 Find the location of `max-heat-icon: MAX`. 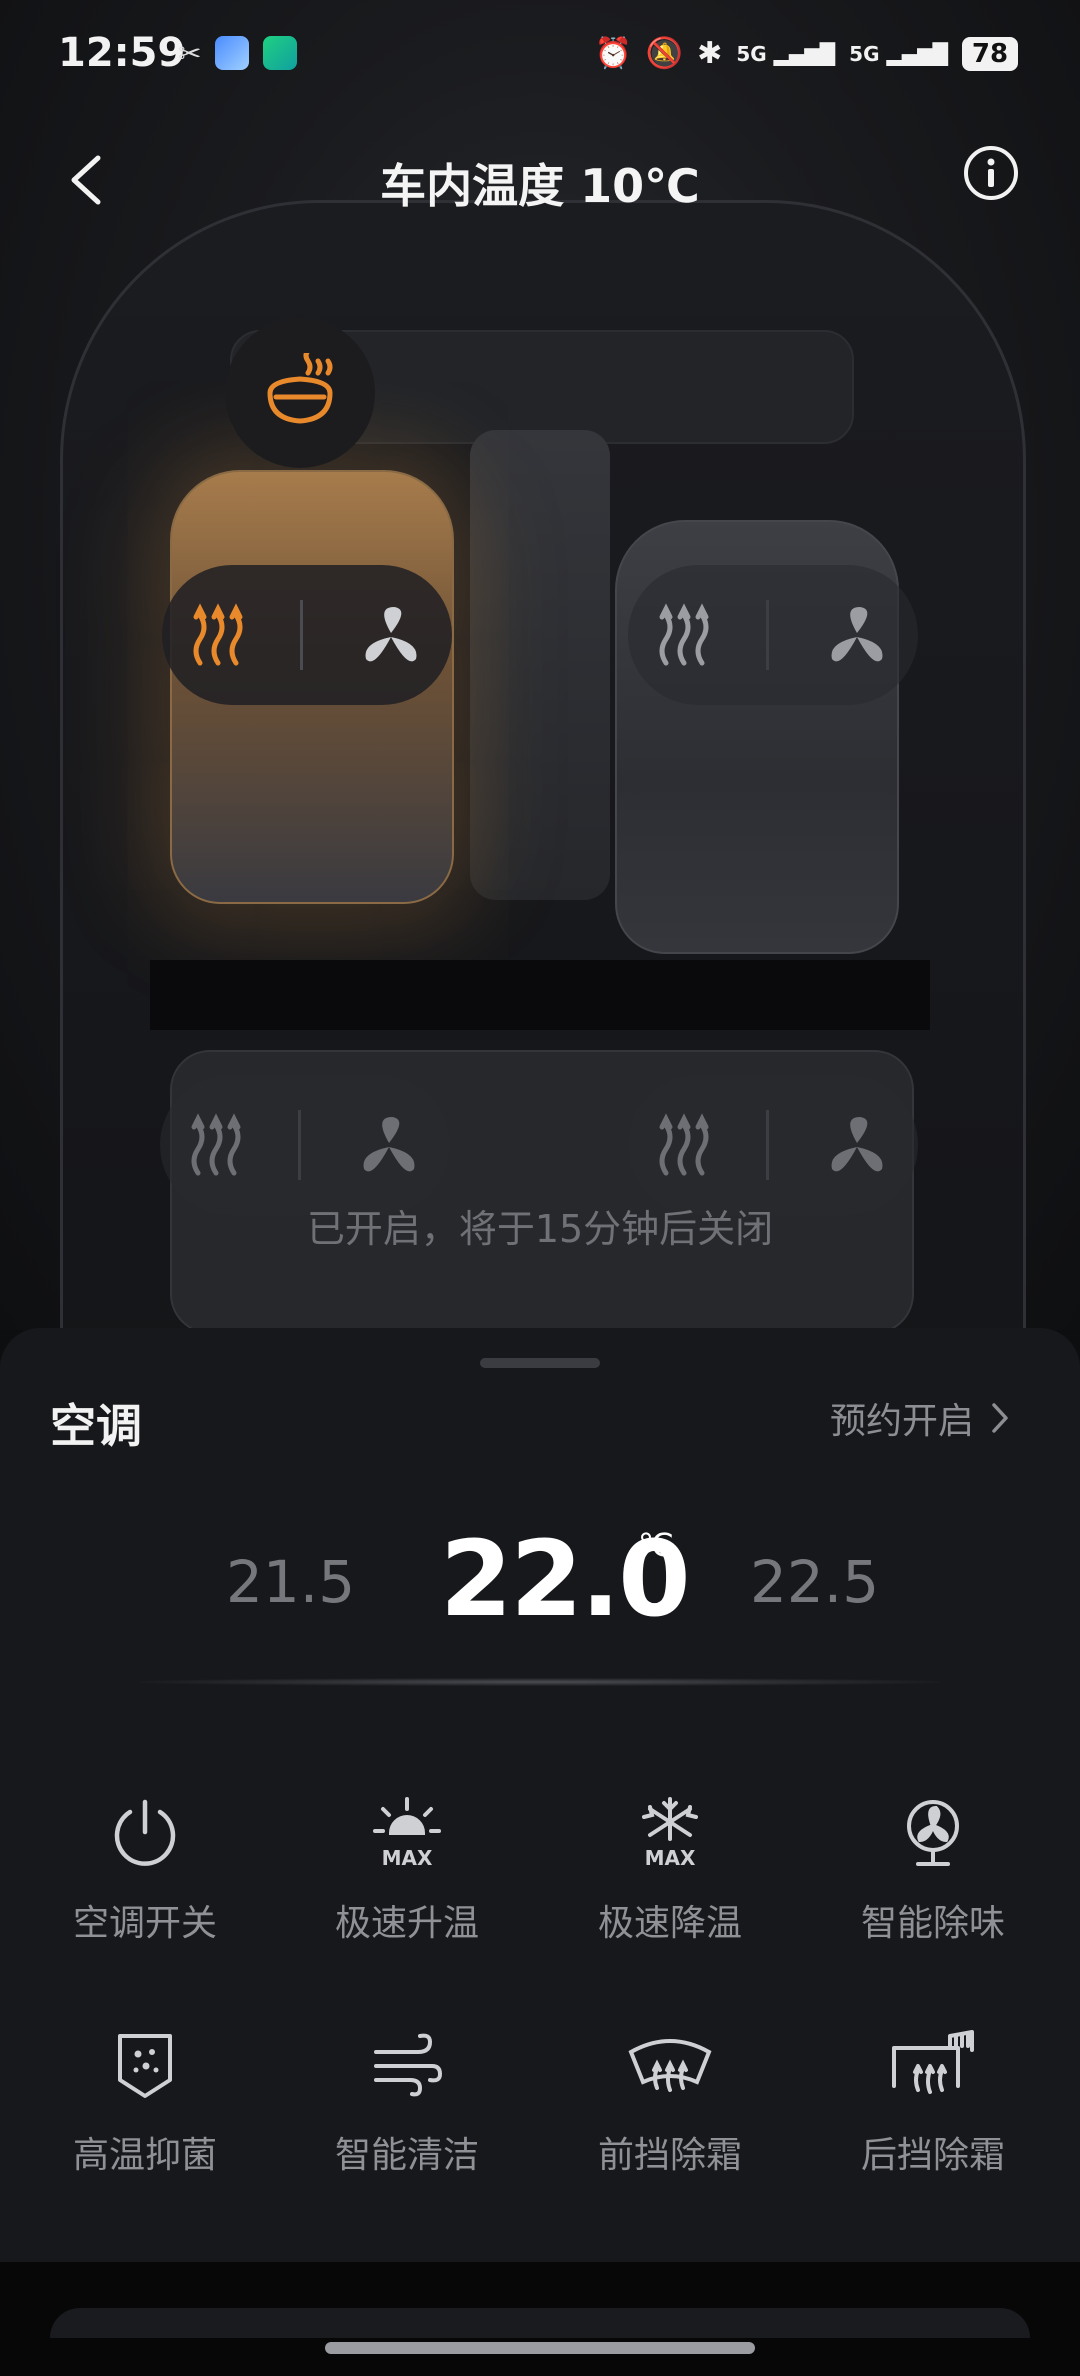

max-heat-icon: MAX is located at coordinates (407, 1833).